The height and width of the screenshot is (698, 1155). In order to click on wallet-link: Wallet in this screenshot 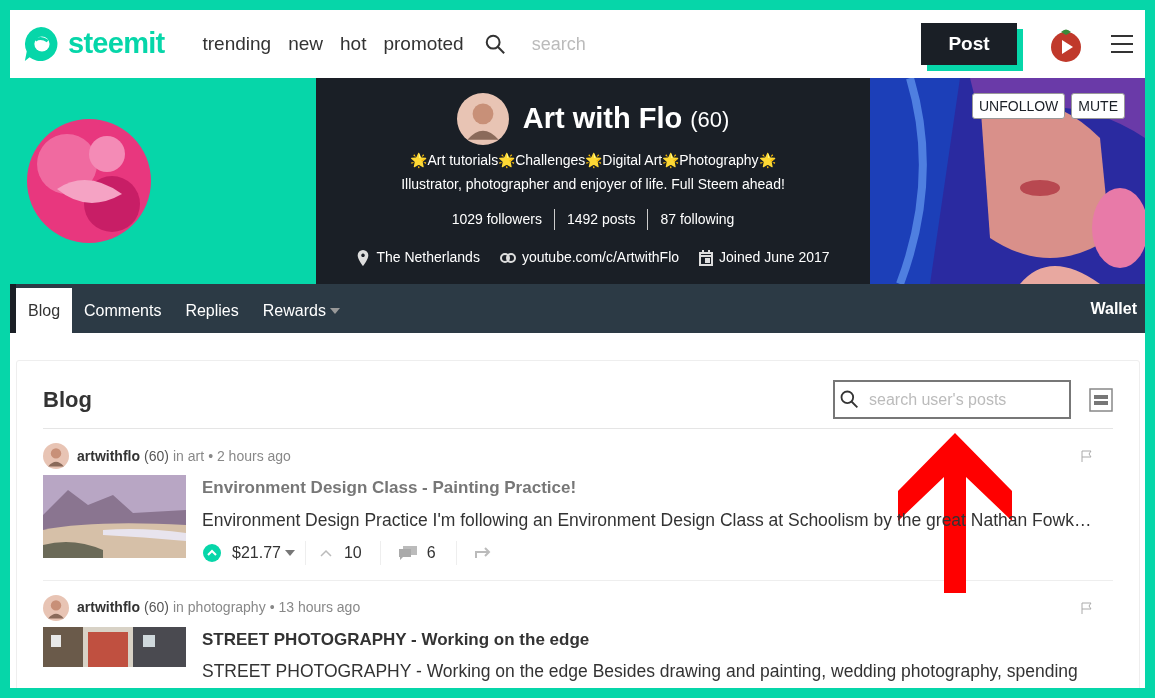, I will do `click(1113, 308)`.